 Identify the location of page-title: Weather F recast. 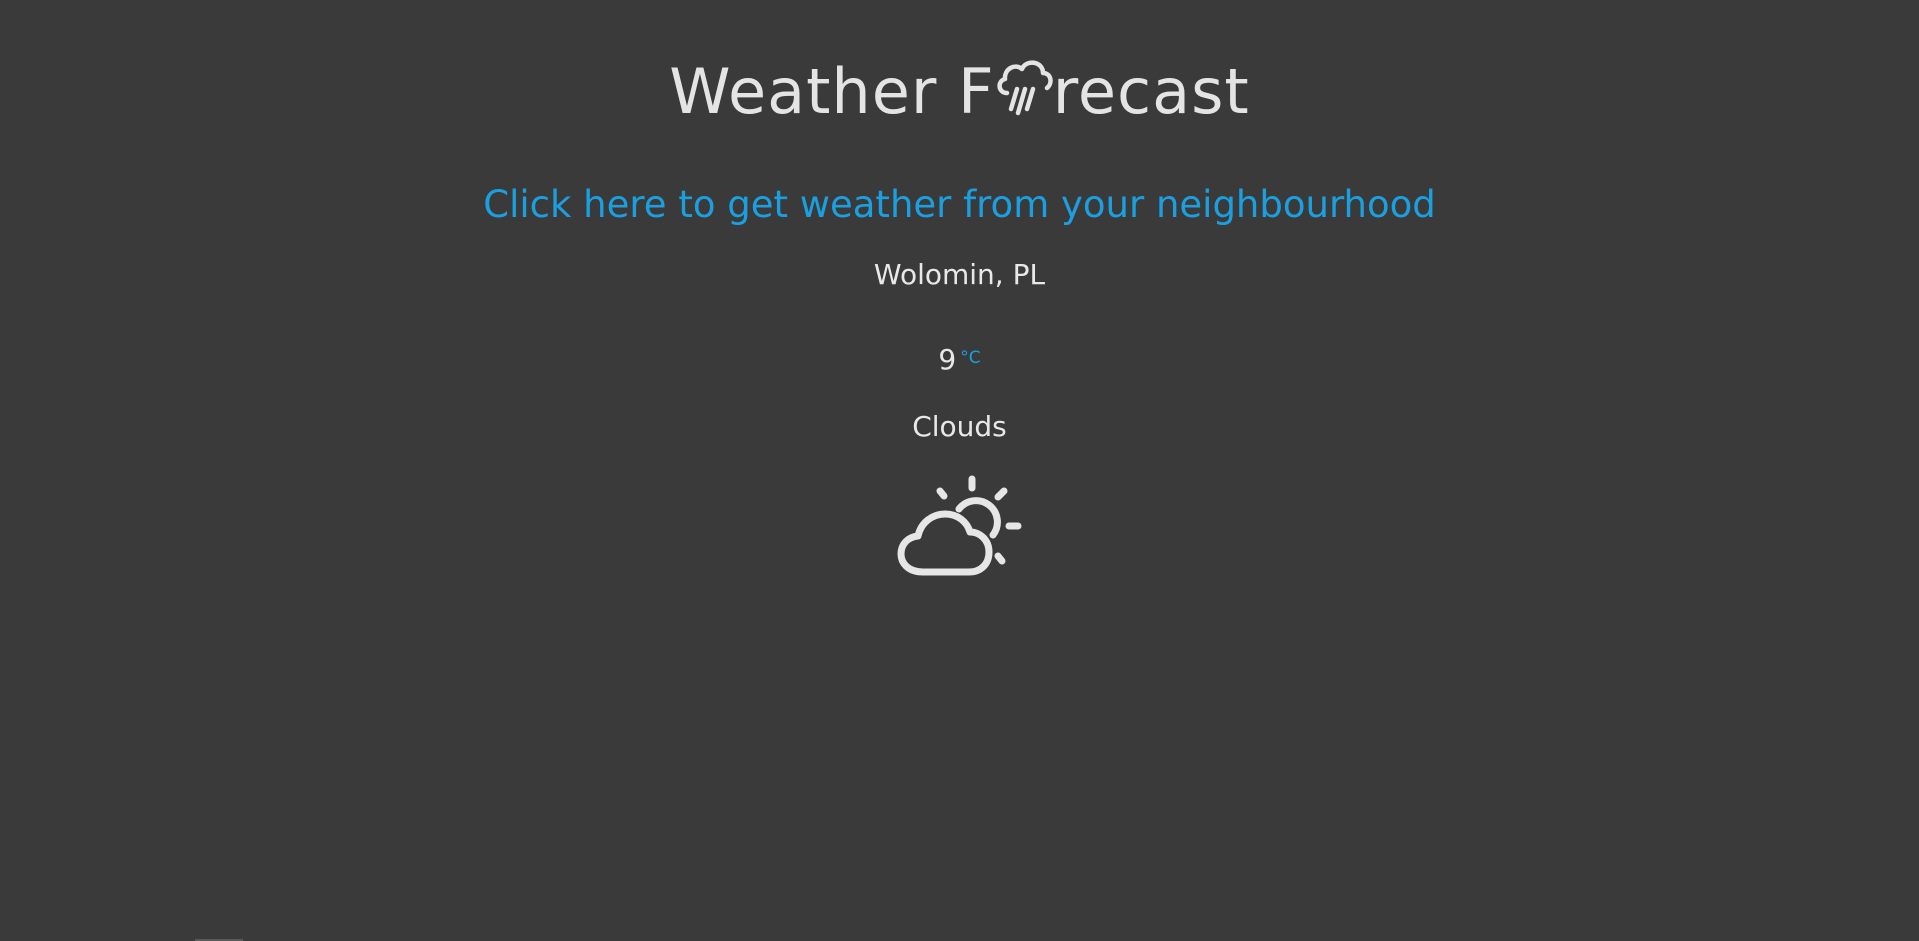
(959, 92).